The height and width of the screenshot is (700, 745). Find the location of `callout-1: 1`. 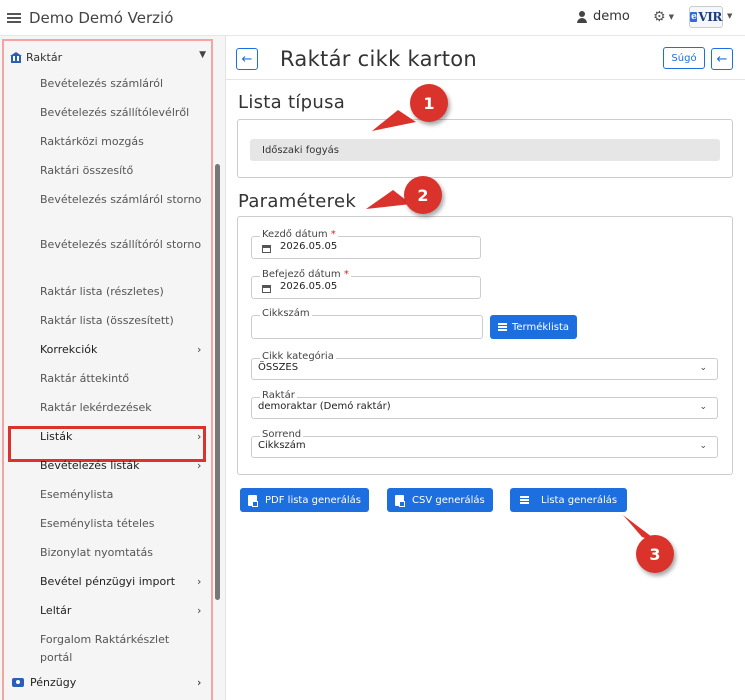

callout-1: 1 is located at coordinates (429, 103).